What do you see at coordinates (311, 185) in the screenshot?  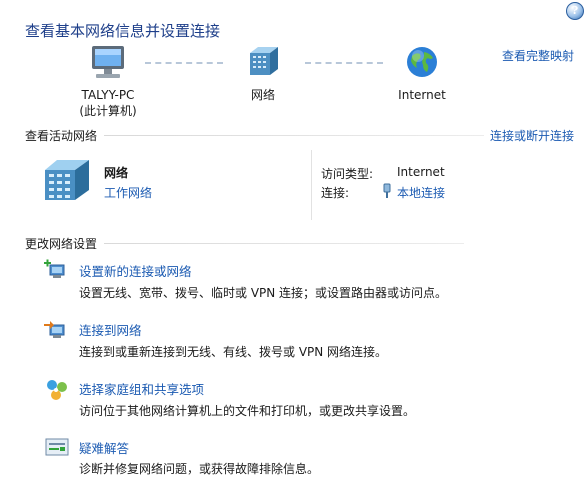 I see `vertical-divider` at bounding box center [311, 185].